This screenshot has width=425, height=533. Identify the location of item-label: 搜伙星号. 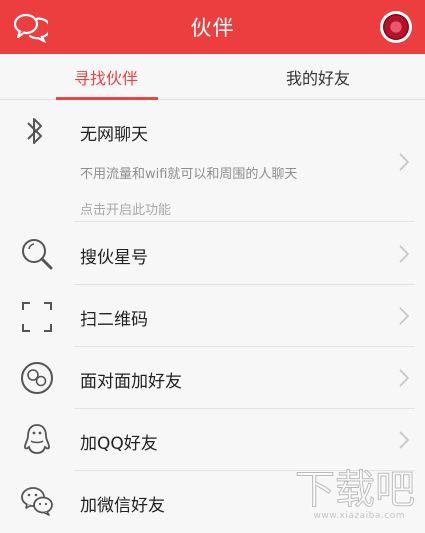
(114, 258).